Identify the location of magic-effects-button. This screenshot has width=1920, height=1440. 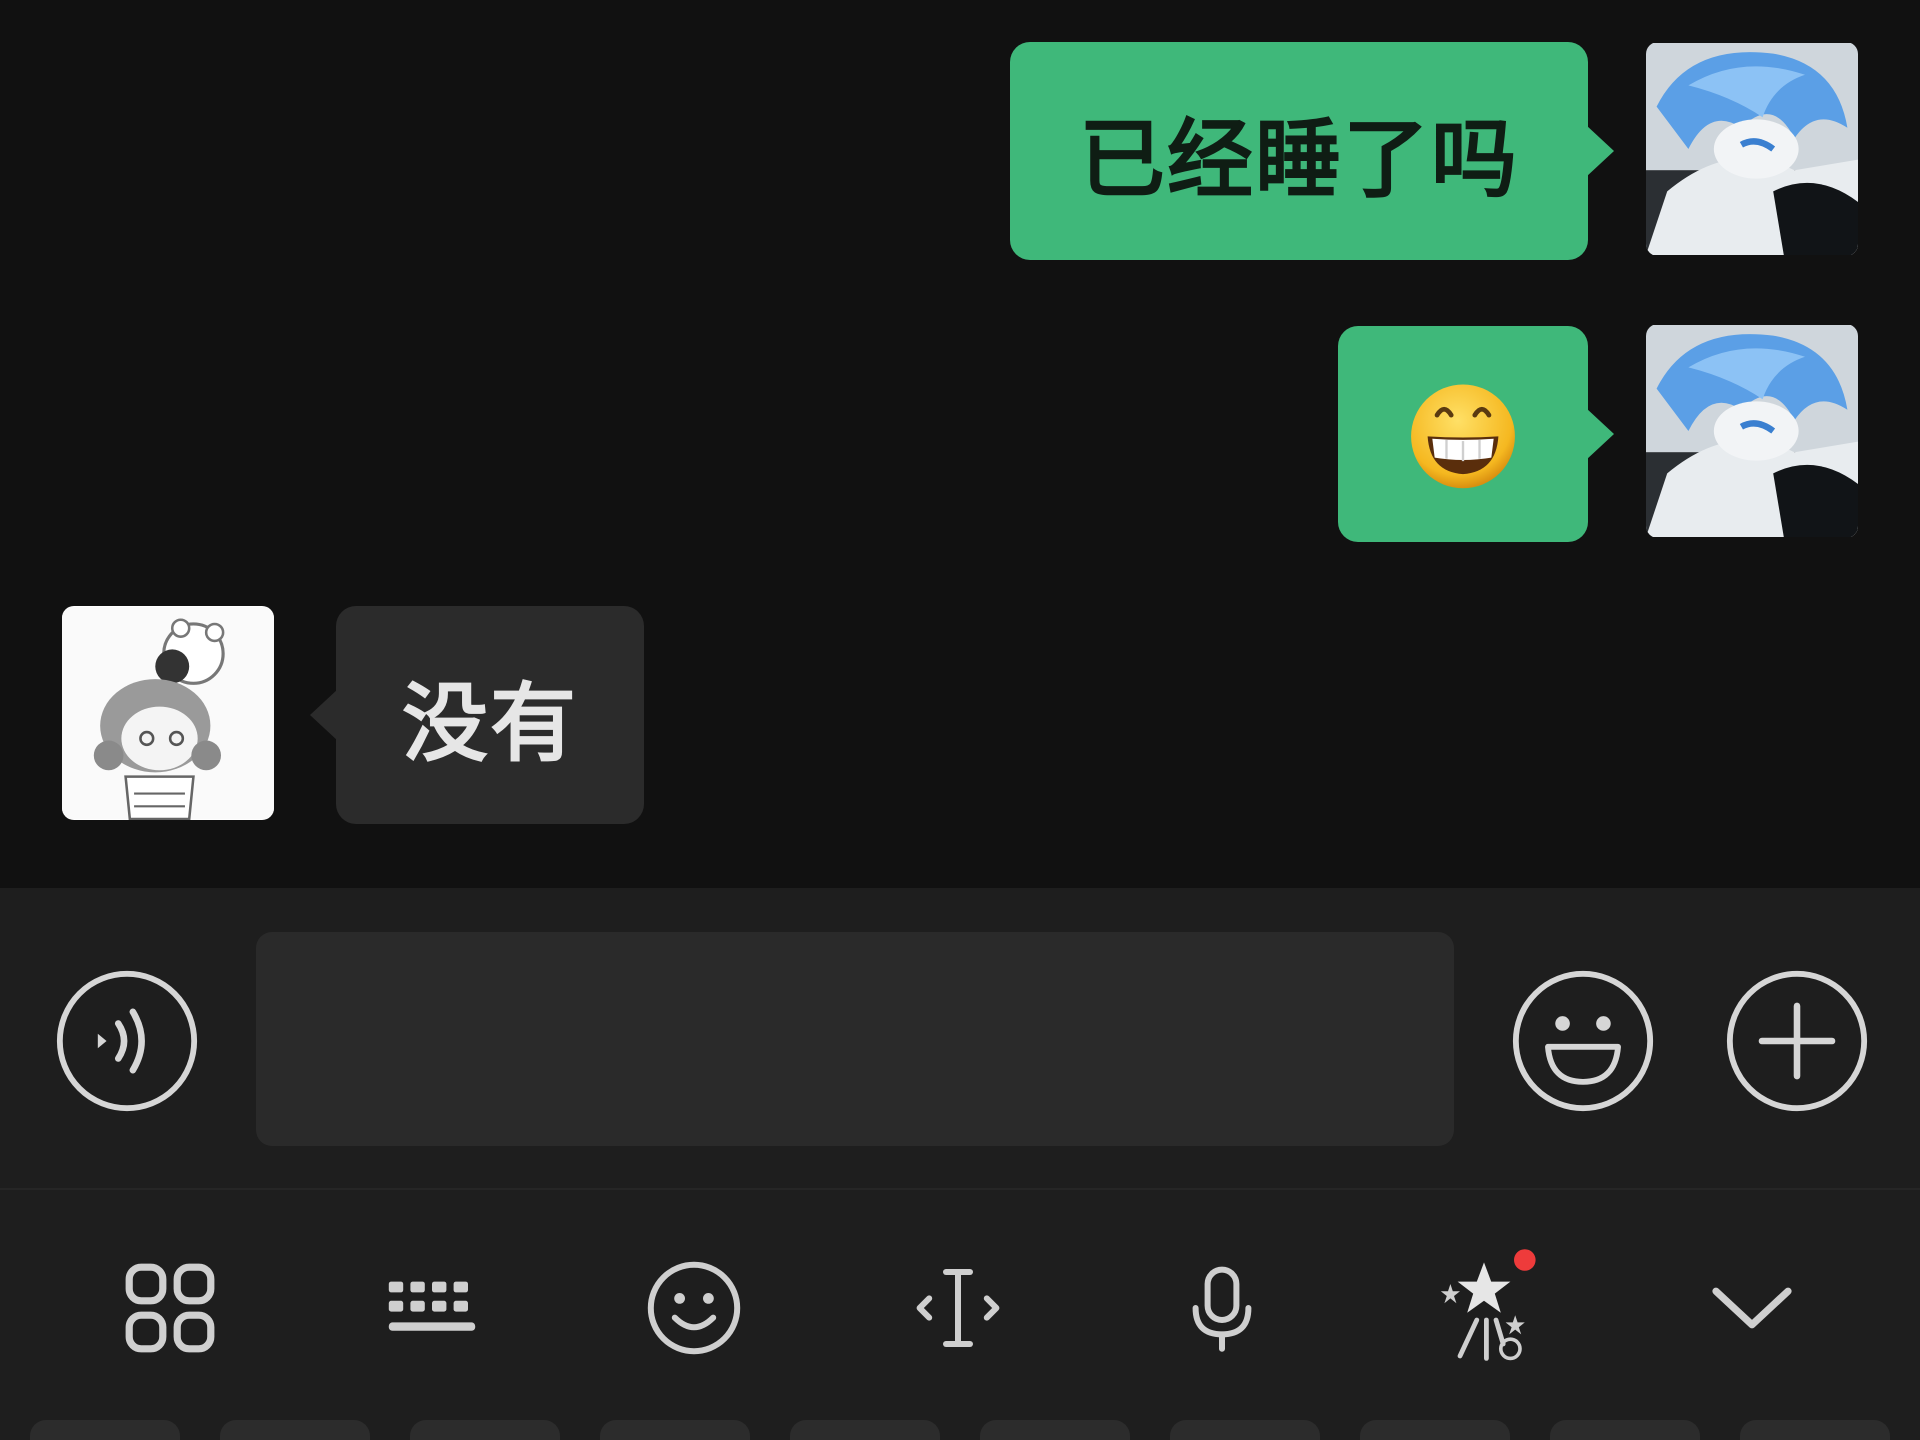
(1484, 1308).